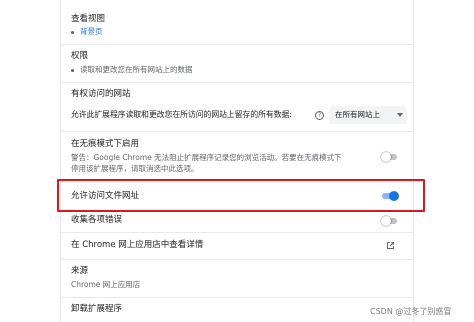 This screenshot has width=474, height=322. I want to click on background-page-link: 背景页, so click(87, 32).